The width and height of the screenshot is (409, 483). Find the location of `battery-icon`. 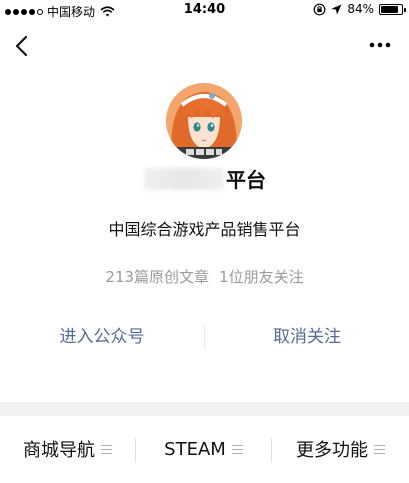

battery-icon is located at coordinates (392, 9).